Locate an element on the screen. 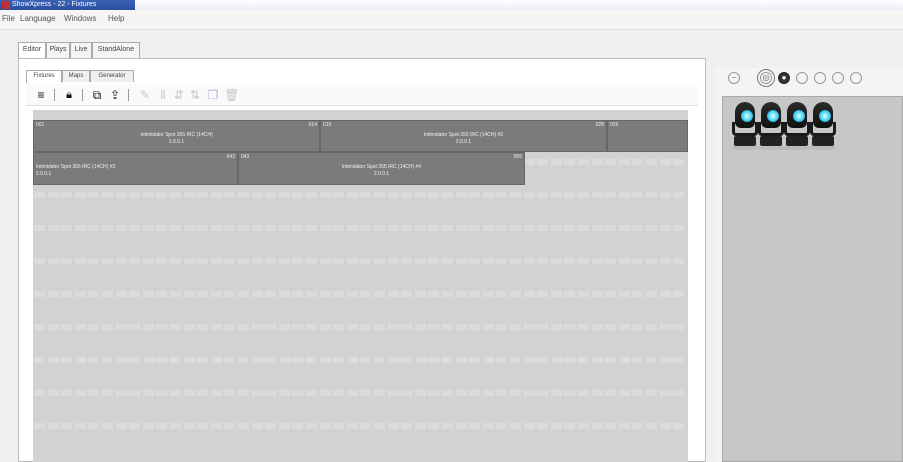 The width and height of the screenshot is (903, 462). upload-icon: ⇪ is located at coordinates (115, 95).